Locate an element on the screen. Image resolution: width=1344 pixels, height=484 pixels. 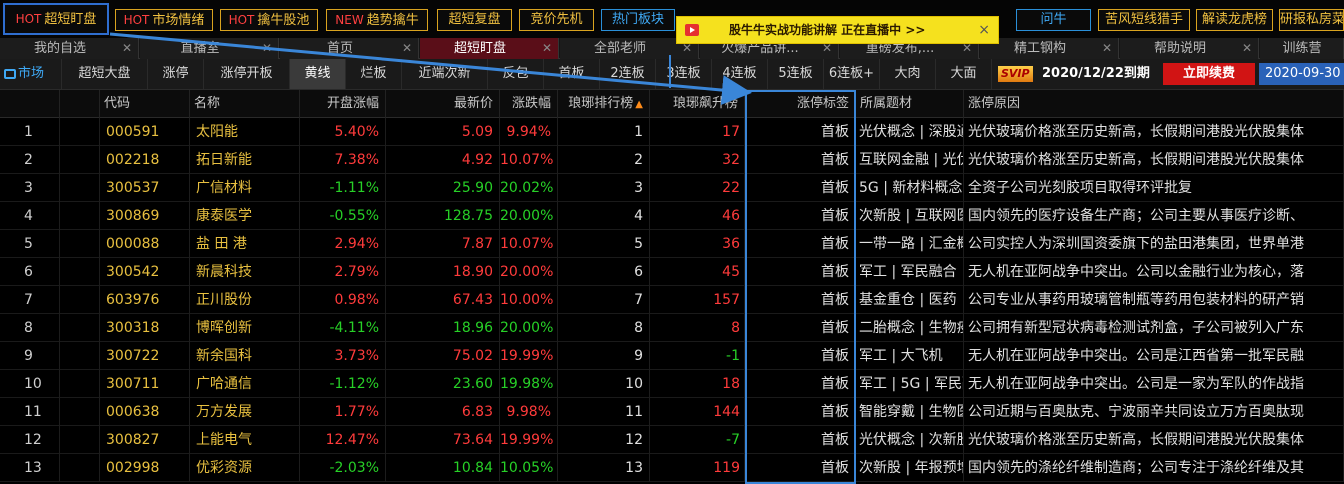
toolbar-btn-jingjia: 竞价先机 is located at coordinates (556, 20).